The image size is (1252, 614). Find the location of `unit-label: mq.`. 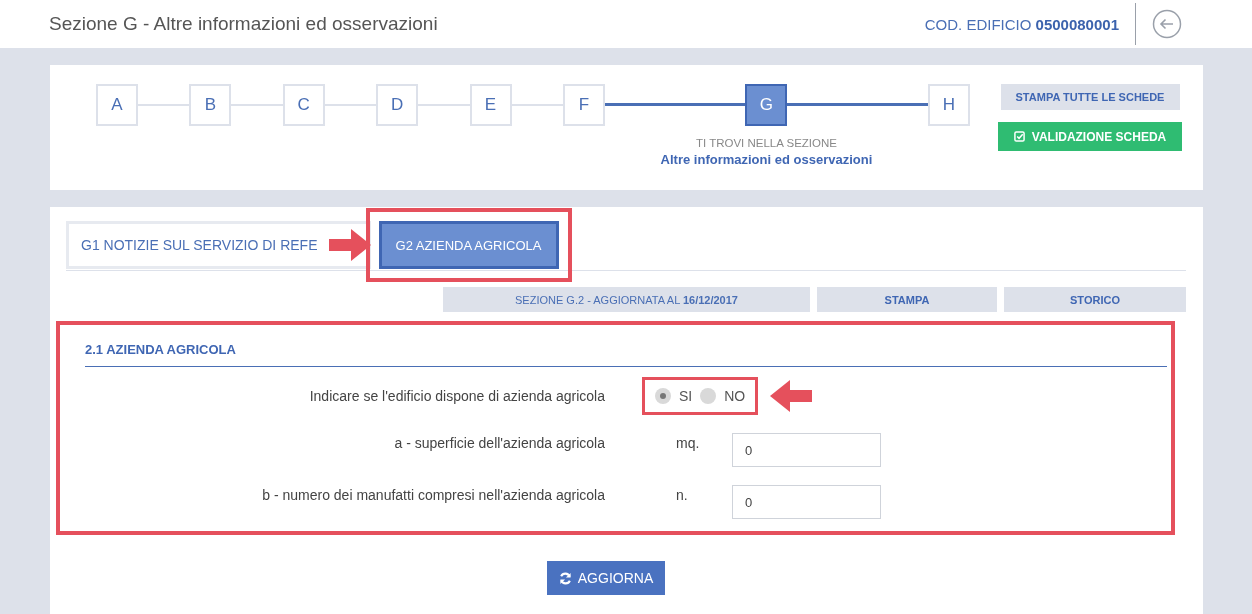

unit-label: mq. is located at coordinates (688, 443).